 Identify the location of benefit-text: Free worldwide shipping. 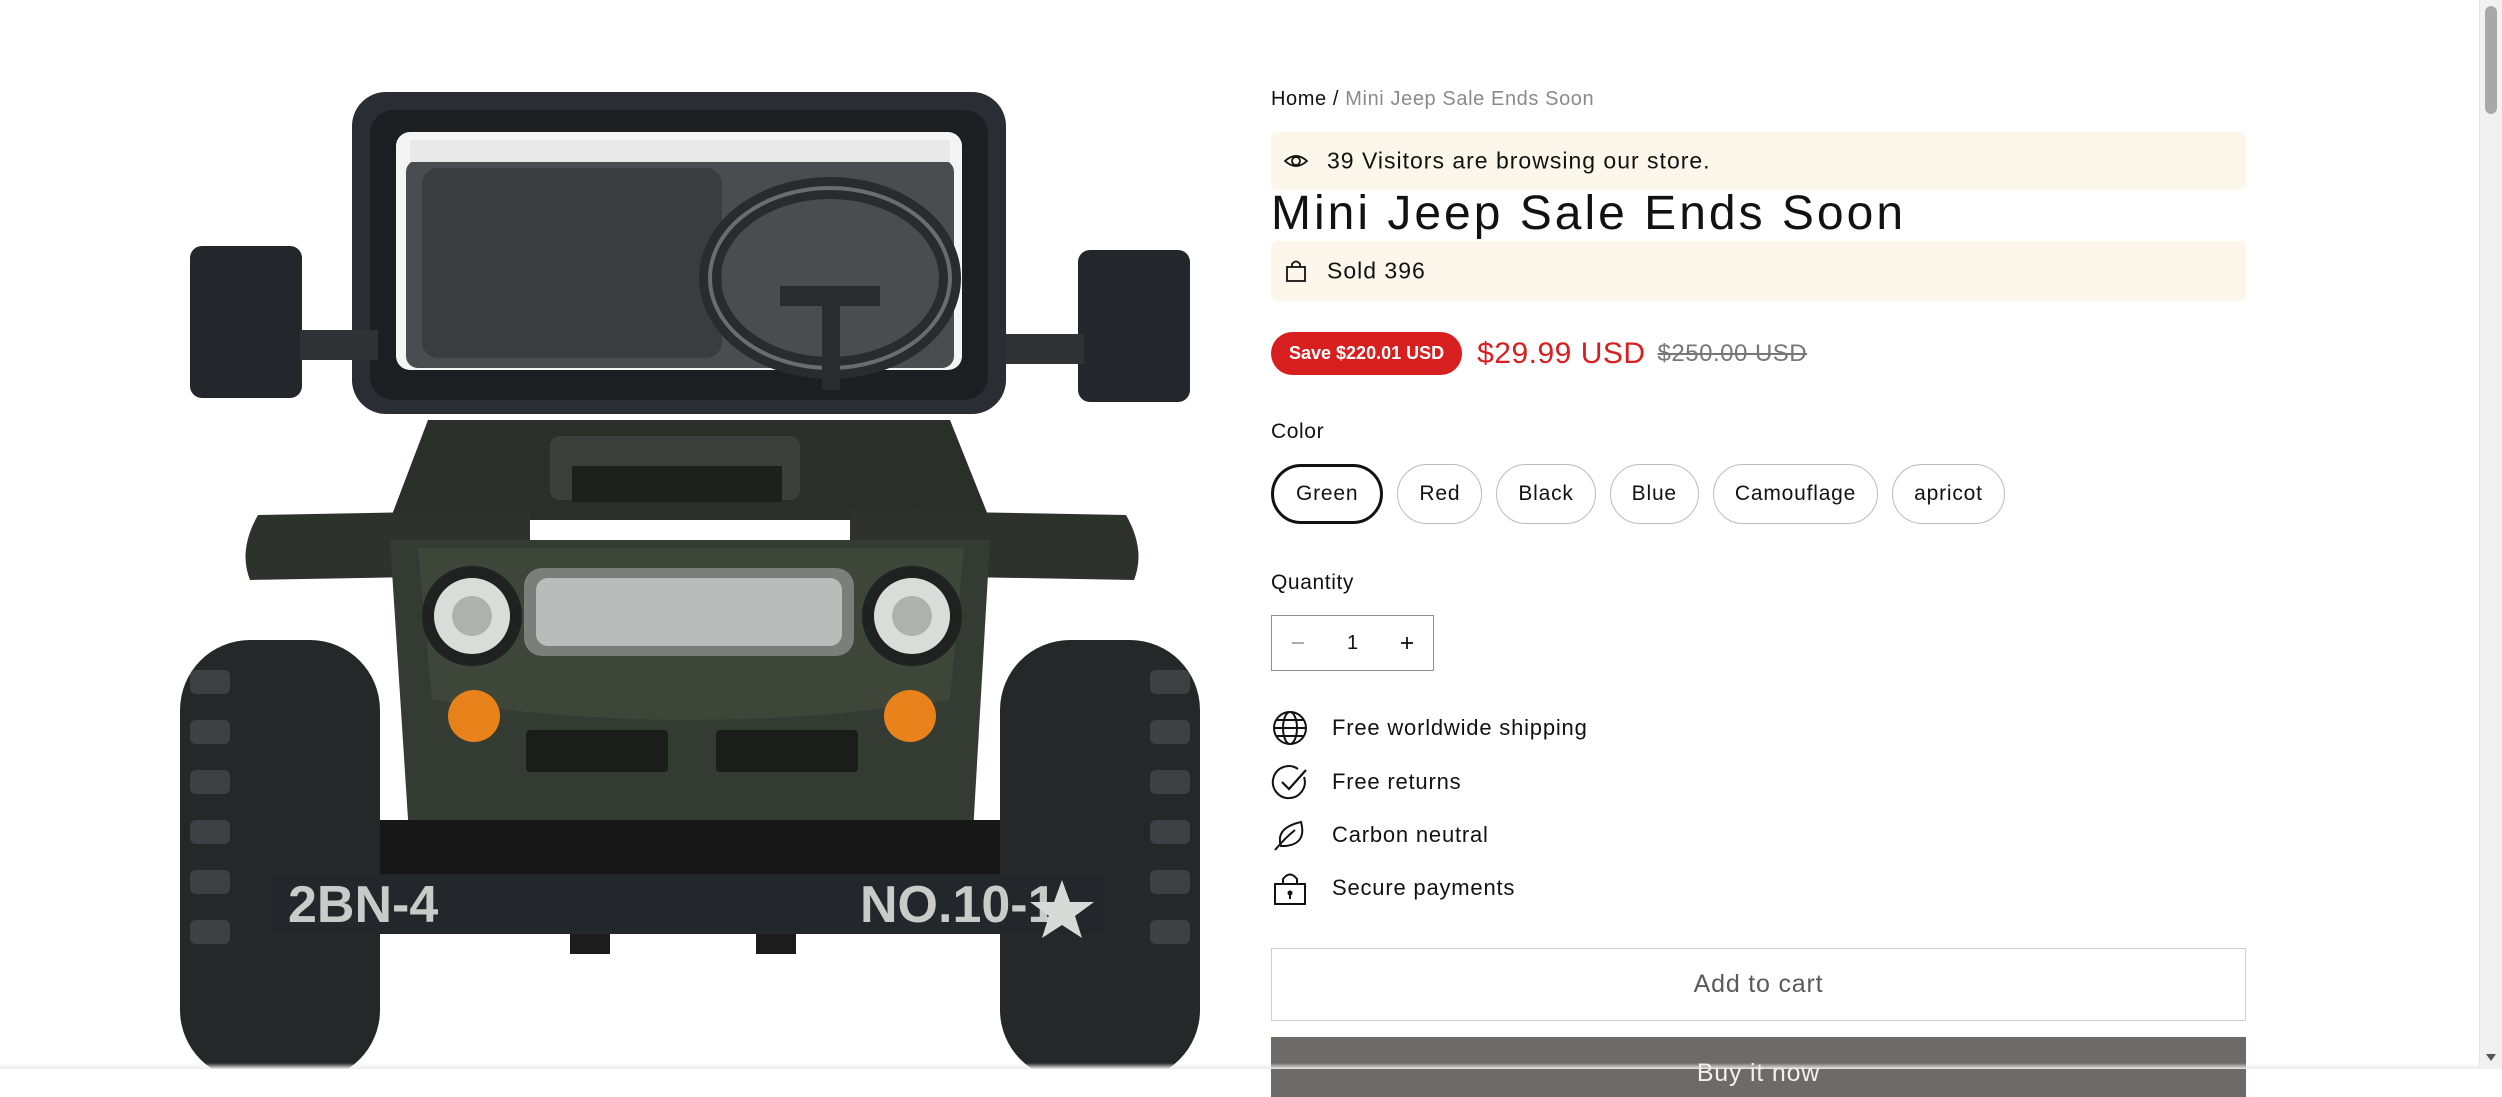
(1460, 727).